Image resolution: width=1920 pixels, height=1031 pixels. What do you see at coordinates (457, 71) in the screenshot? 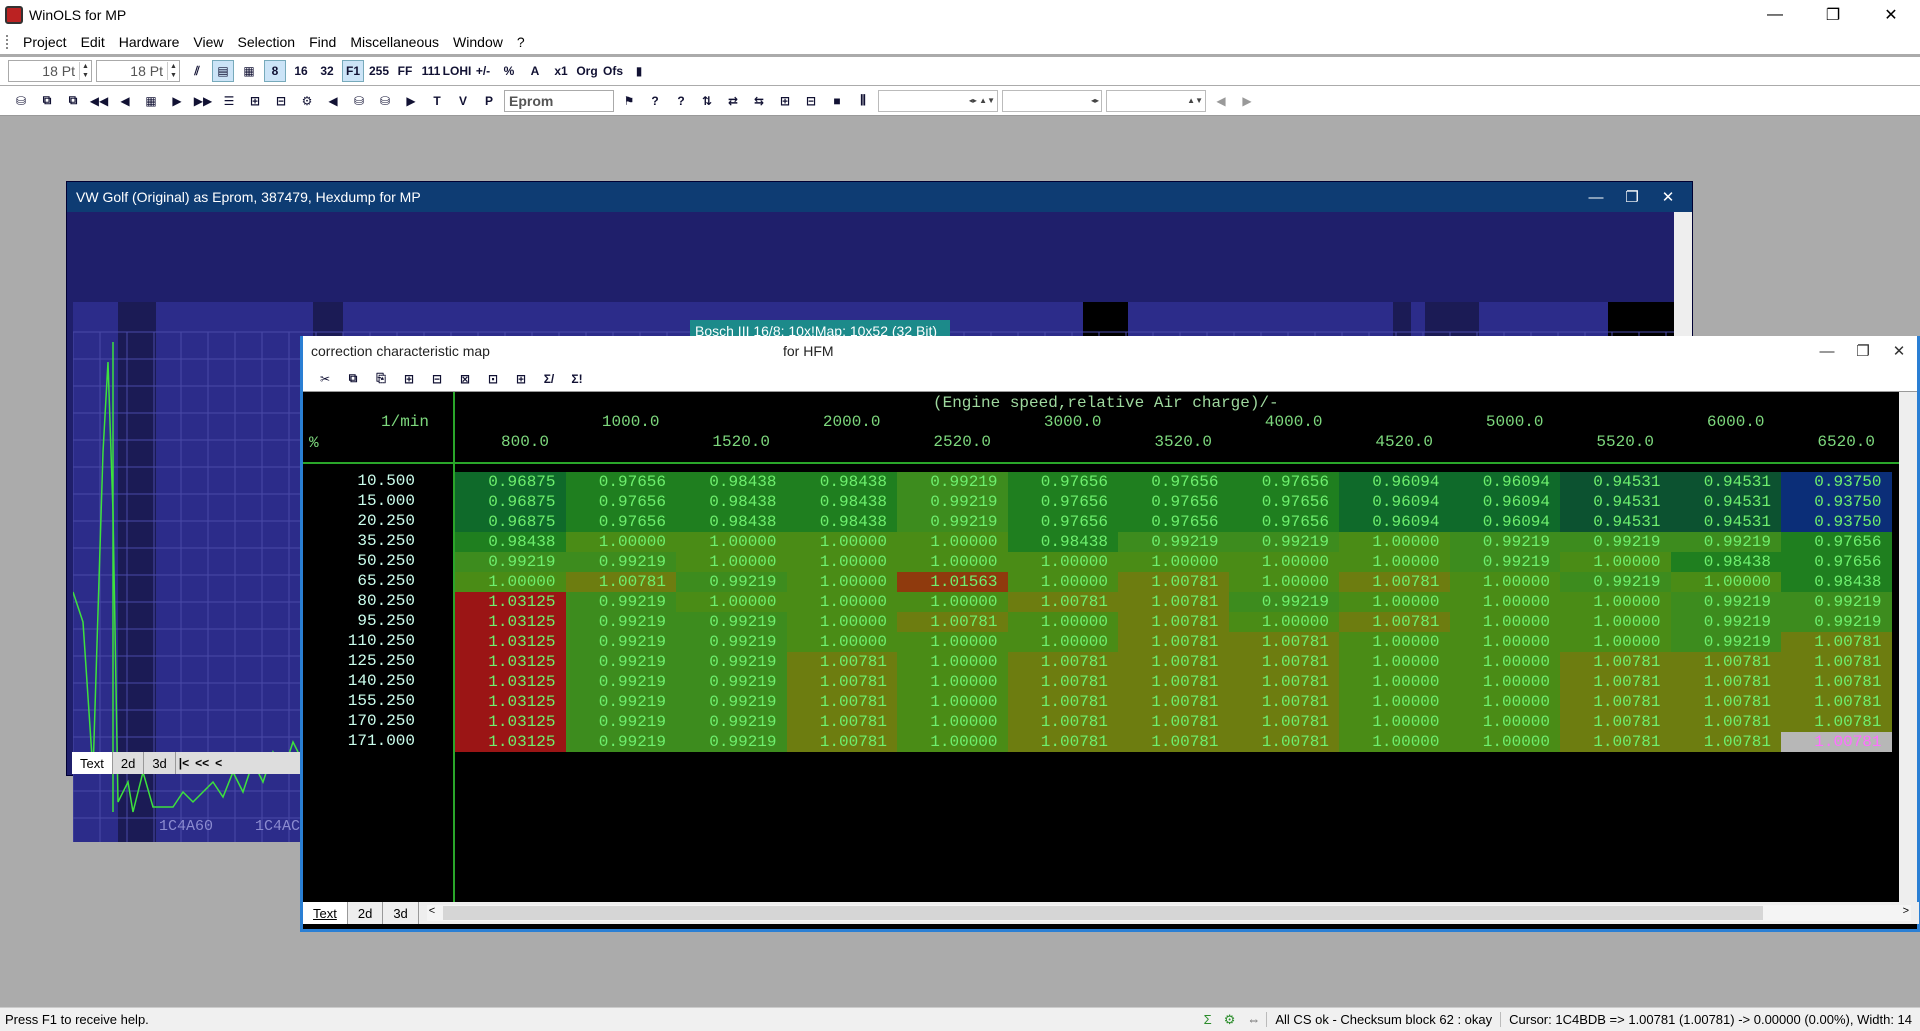
I see `format-button-10: LOHI` at bounding box center [457, 71].